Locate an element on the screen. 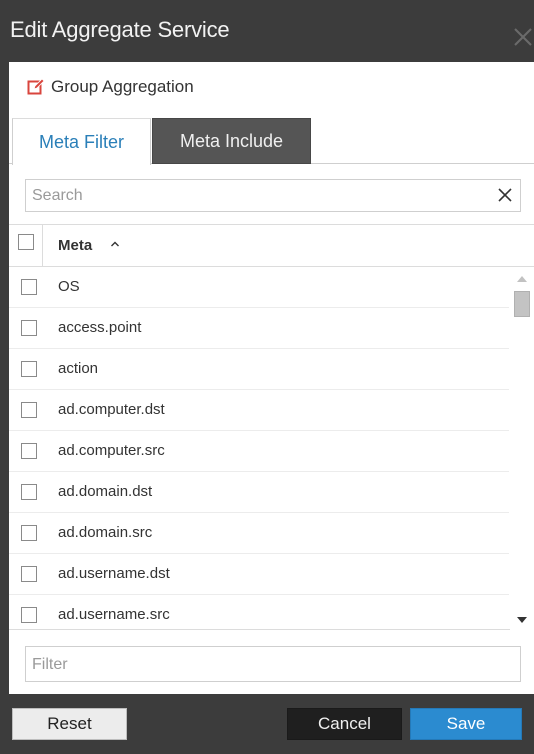 The image size is (534, 754). row-meta-label: access.point is located at coordinates (100, 327).